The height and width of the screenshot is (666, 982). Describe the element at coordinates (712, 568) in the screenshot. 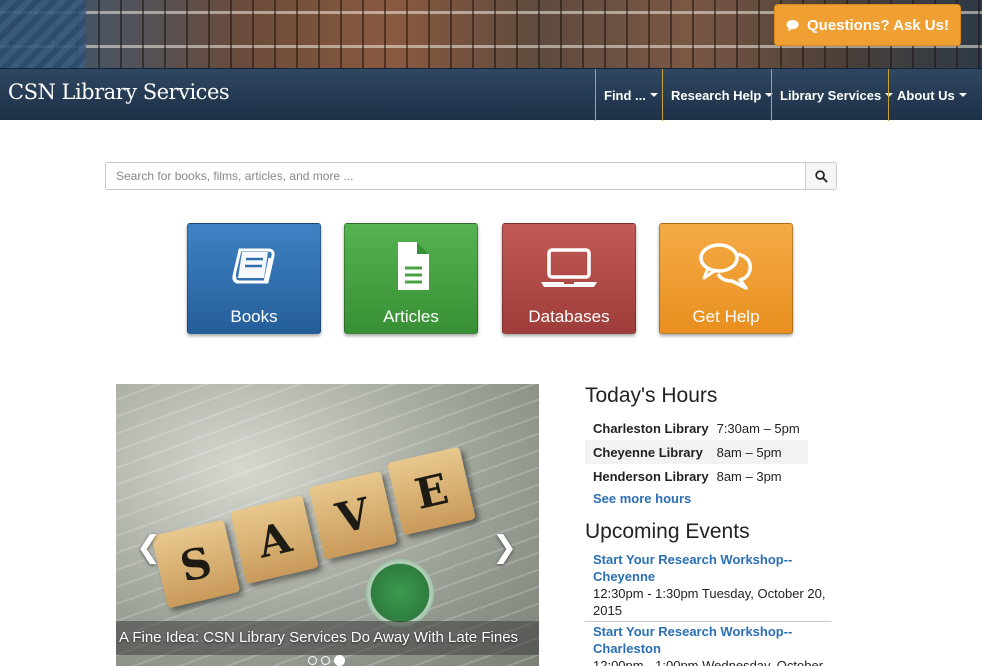

I see `event-title-link: Start Your Research Workshop--Cheyenne` at that location.